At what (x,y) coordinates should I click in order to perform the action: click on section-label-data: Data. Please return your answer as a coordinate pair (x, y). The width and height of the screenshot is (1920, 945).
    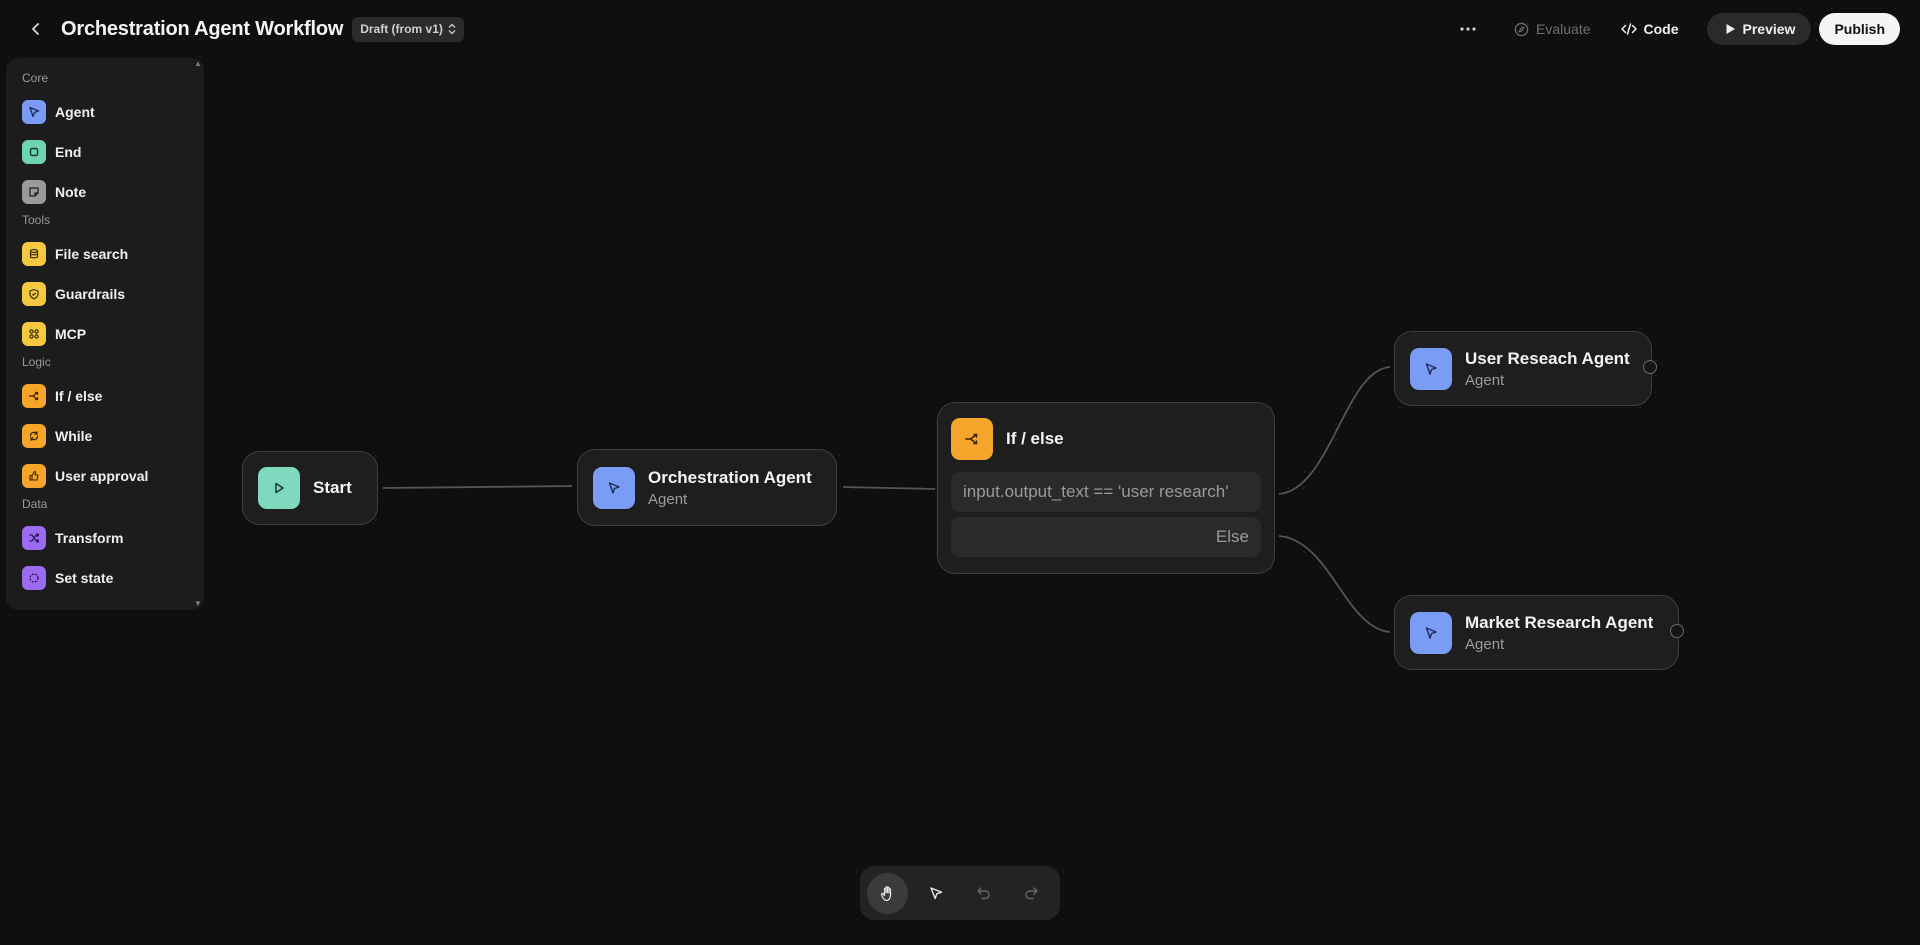
    Looking at the image, I should click on (35, 504).